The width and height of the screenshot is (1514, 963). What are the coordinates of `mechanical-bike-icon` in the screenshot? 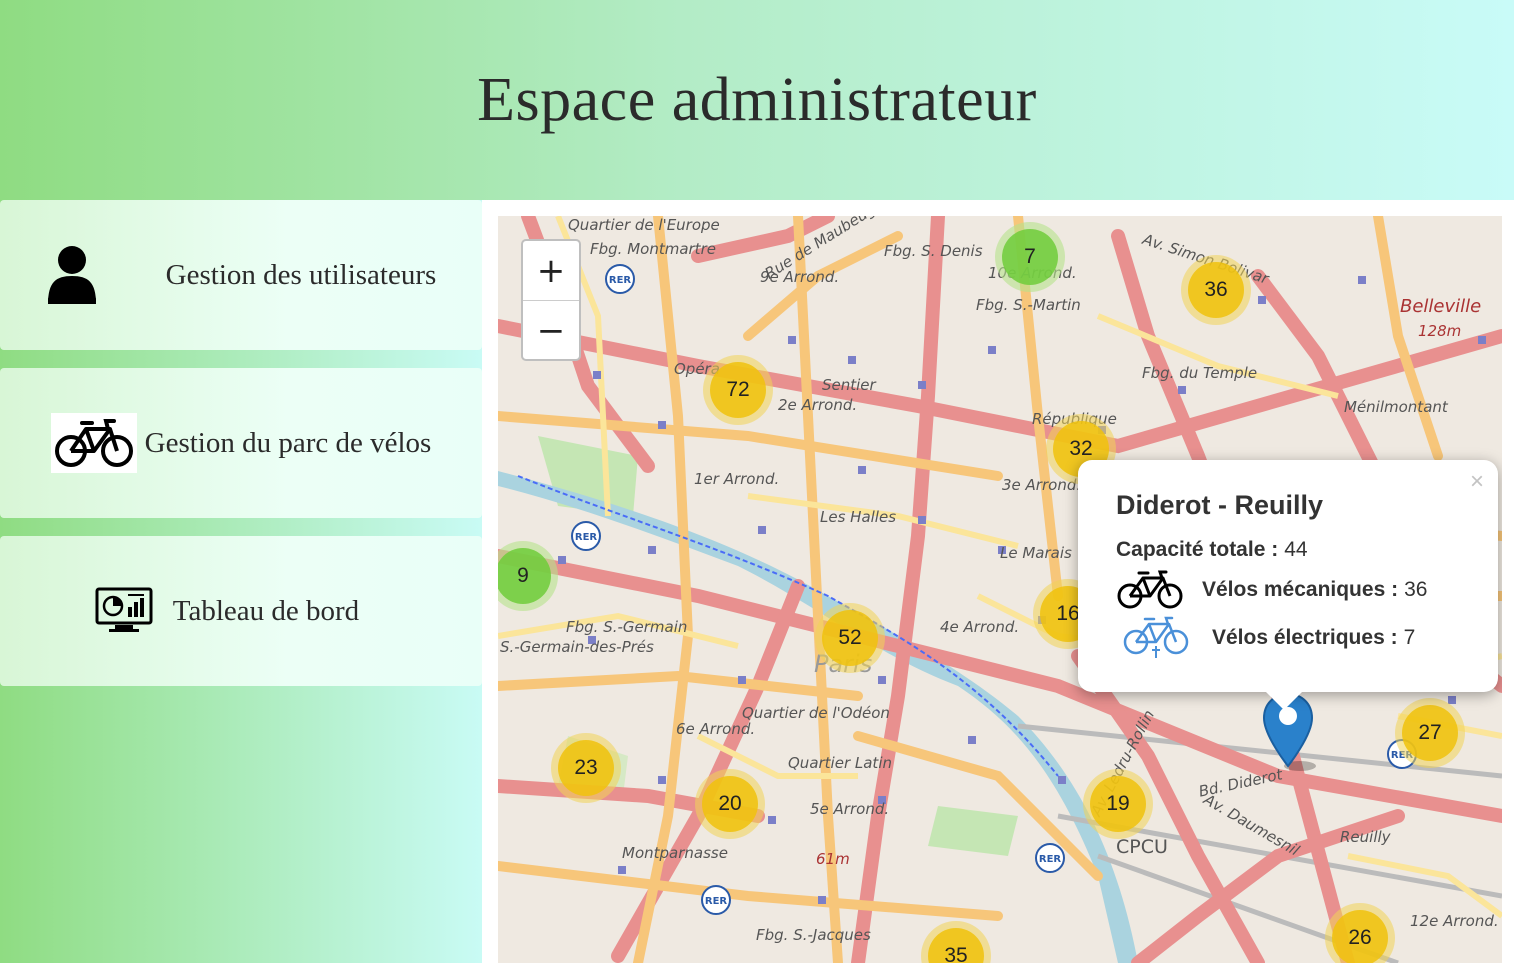 It's located at (1150, 590).